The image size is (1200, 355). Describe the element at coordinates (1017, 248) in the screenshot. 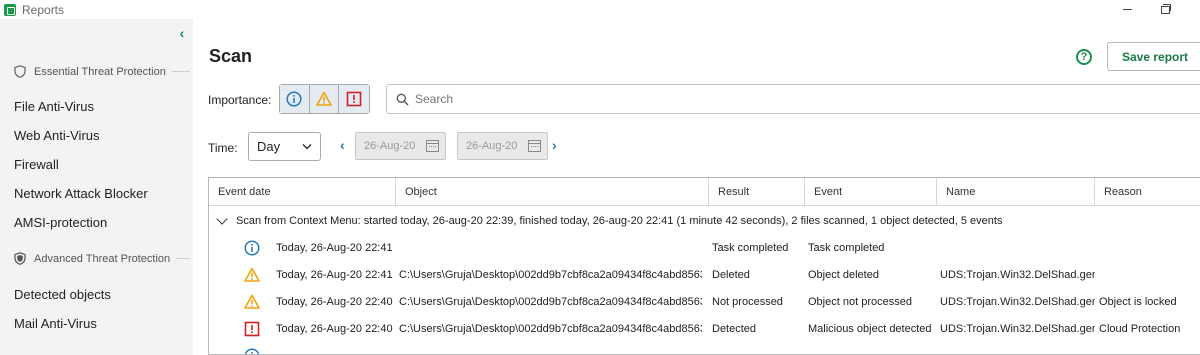

I see `cell-name` at that location.